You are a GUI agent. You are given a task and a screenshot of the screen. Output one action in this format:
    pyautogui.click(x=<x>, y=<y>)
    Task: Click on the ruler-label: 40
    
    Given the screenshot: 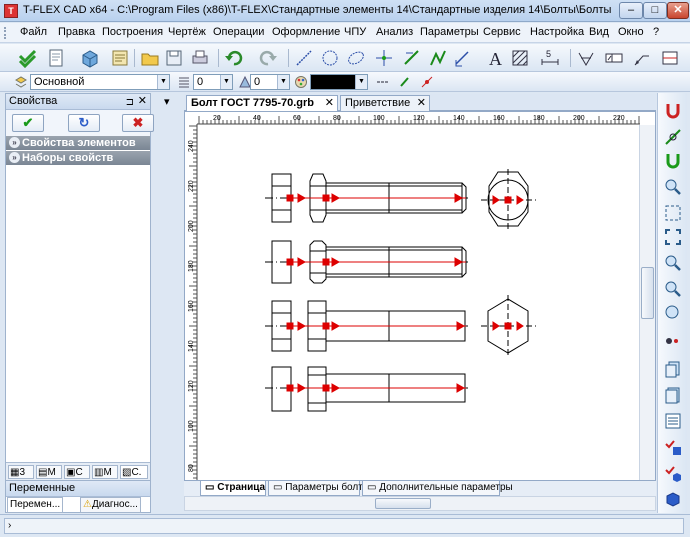 What is the action you would take?
    pyautogui.click(x=257, y=118)
    